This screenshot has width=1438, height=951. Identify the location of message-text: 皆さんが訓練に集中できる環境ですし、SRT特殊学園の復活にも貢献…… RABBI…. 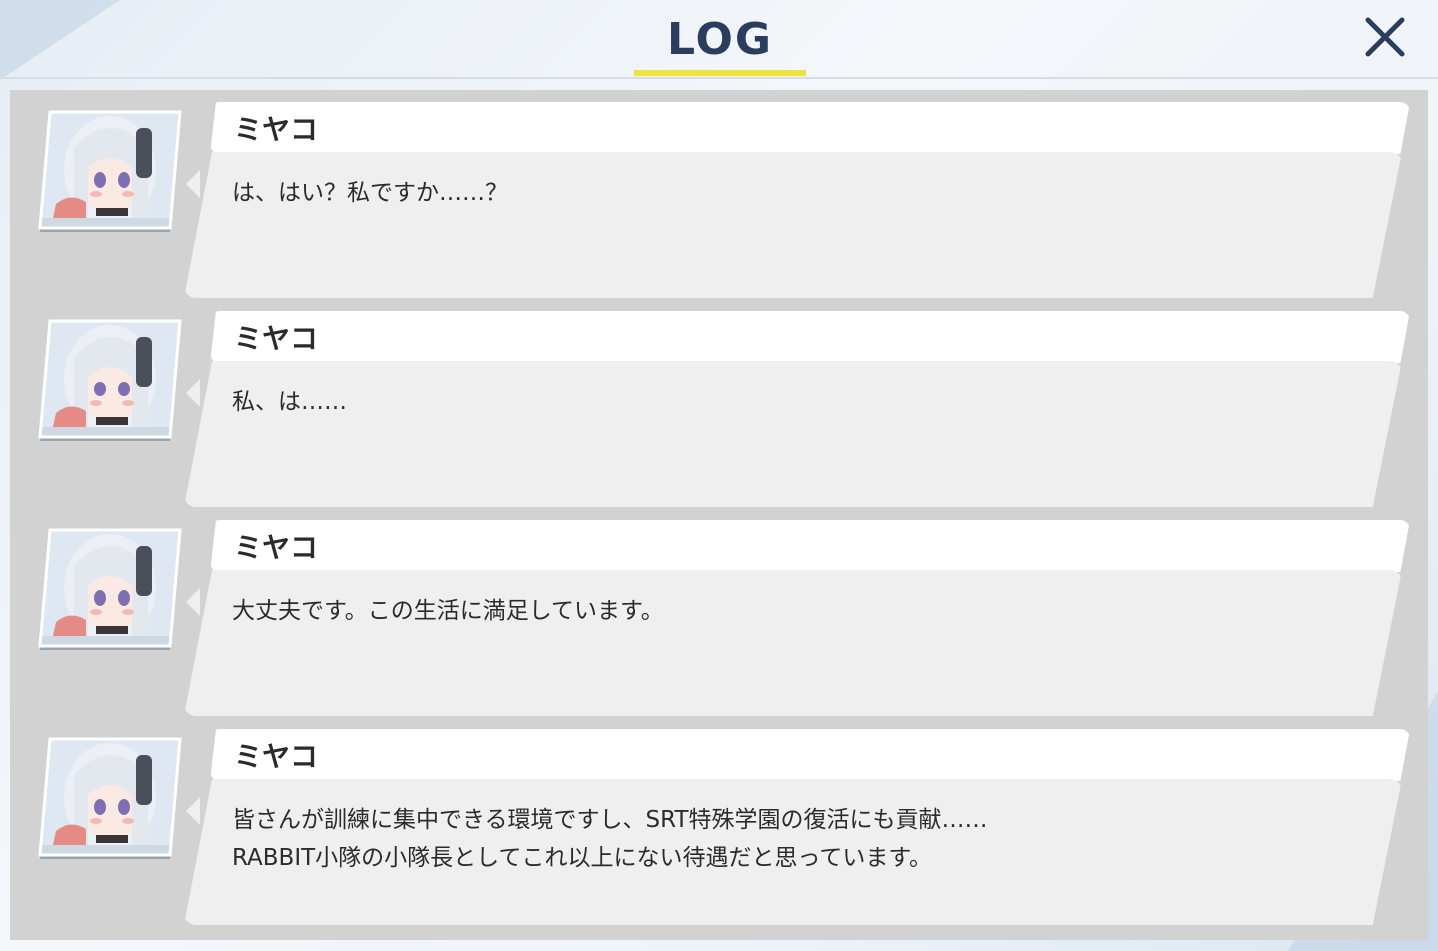
(610, 839).